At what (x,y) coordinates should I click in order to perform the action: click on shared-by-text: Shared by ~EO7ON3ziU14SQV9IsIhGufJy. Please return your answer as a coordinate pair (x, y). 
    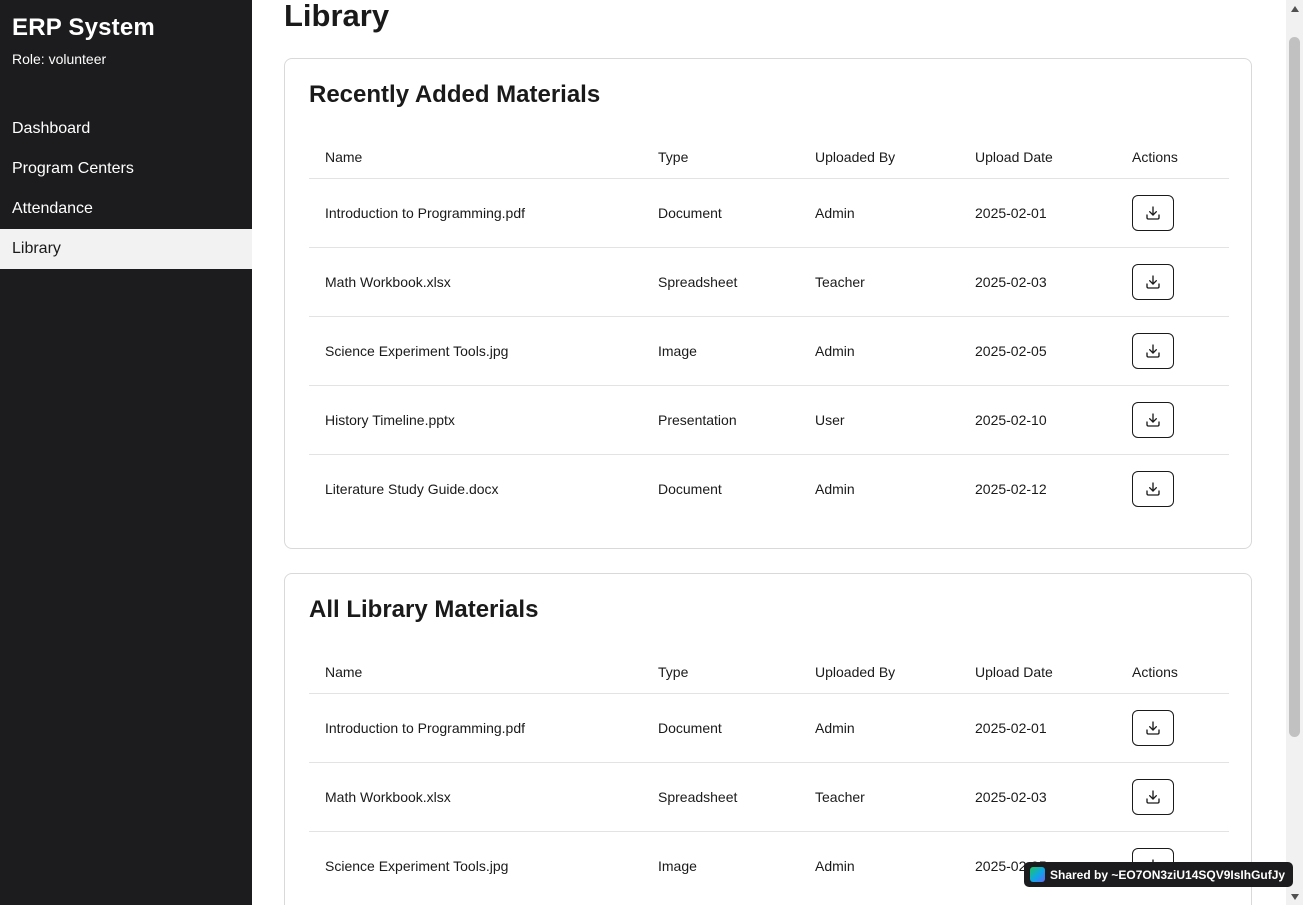
    Looking at the image, I should click on (1168, 874).